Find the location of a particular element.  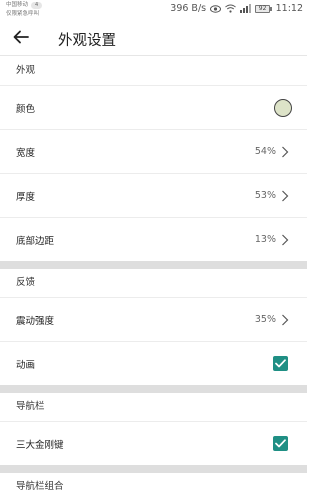

setting-value: 53% is located at coordinates (265, 195).